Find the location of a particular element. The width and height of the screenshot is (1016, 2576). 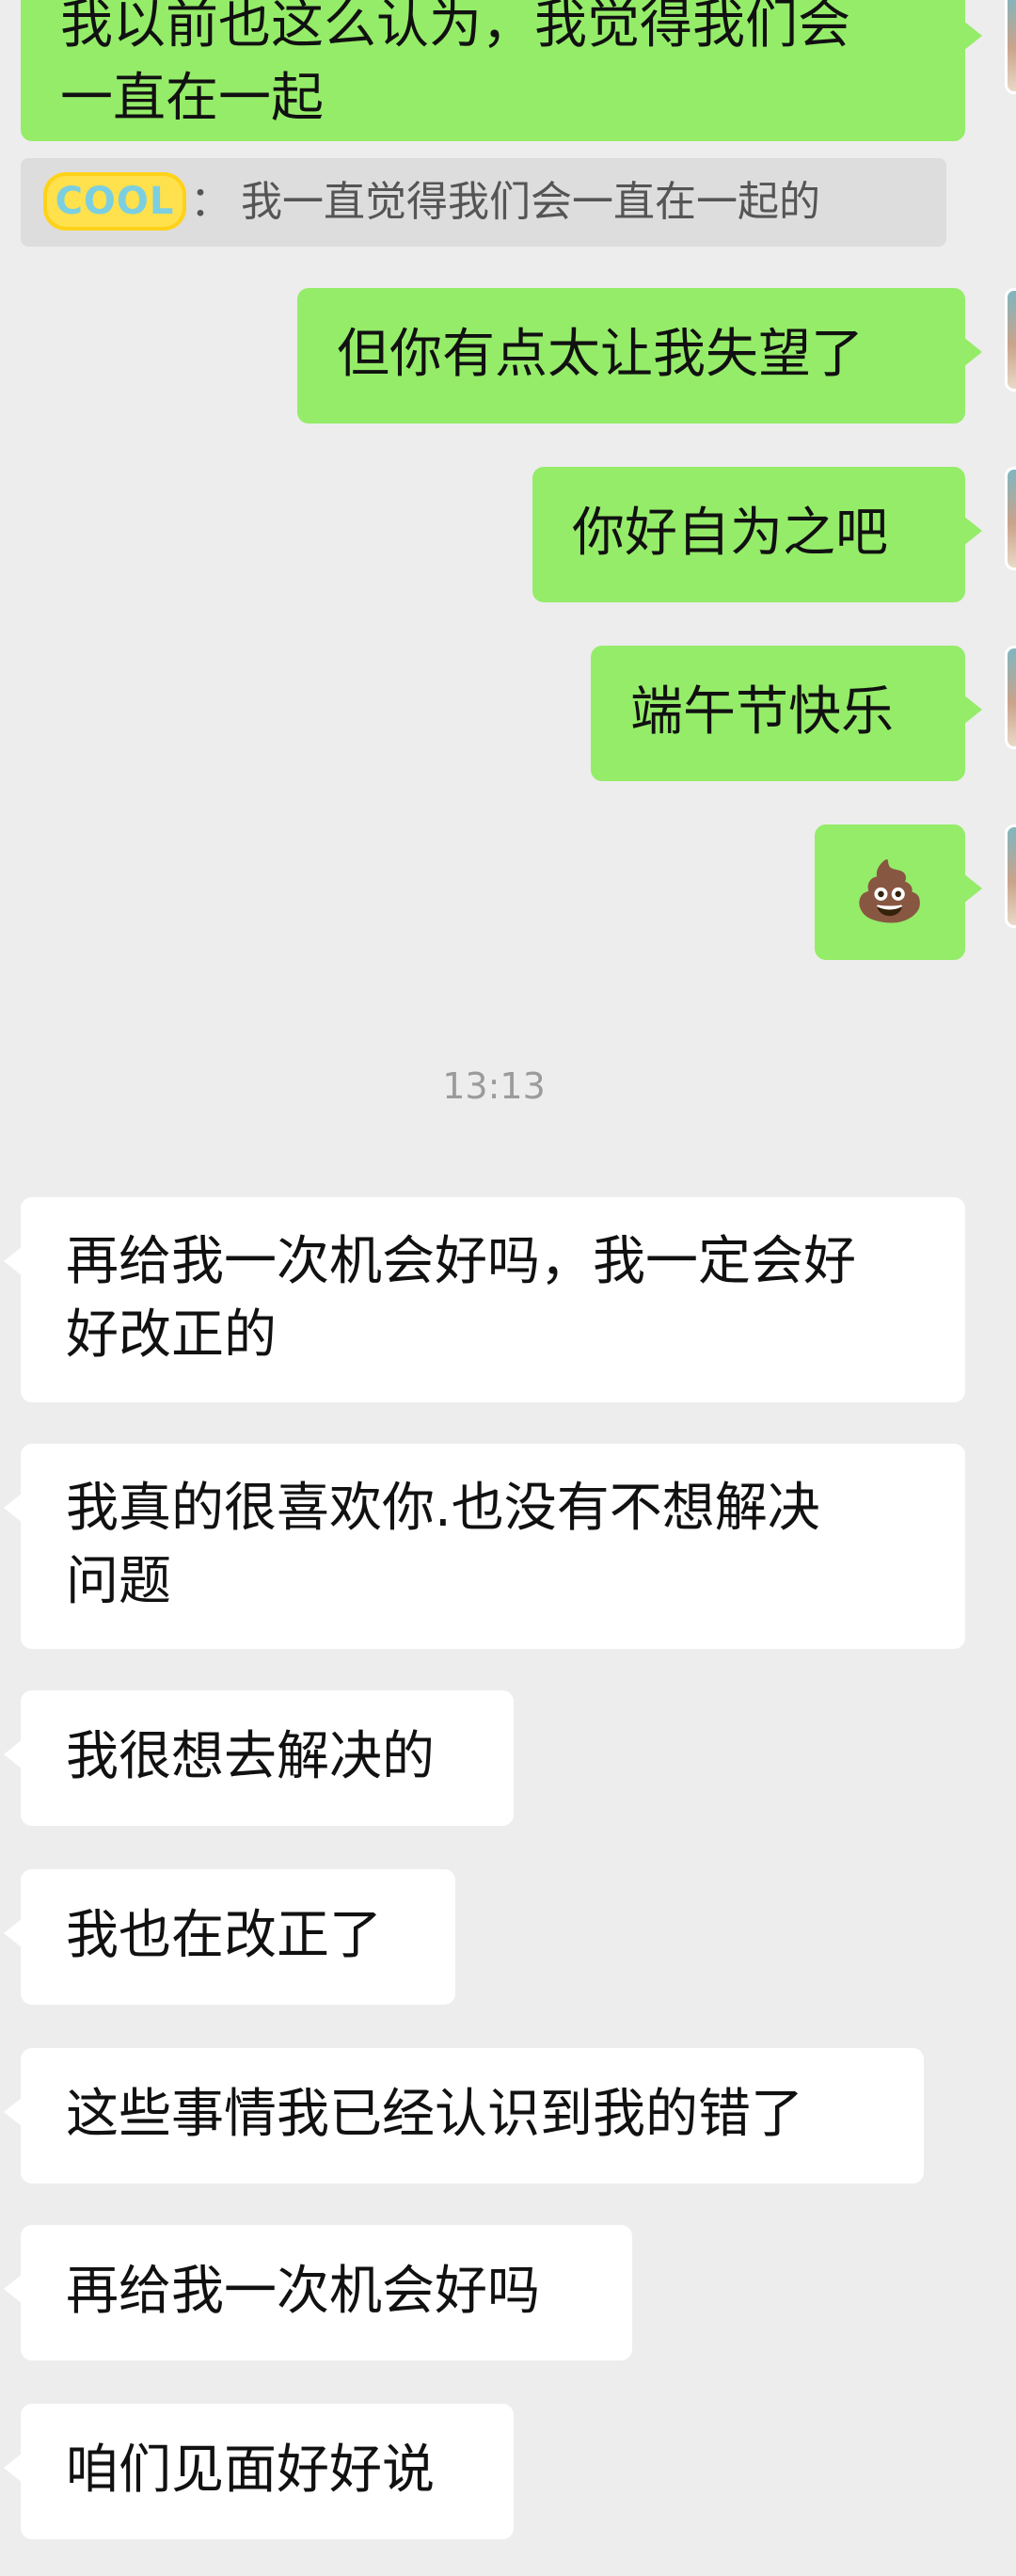

received-message-bubble: 我很想去解决的 is located at coordinates (259, 1758).